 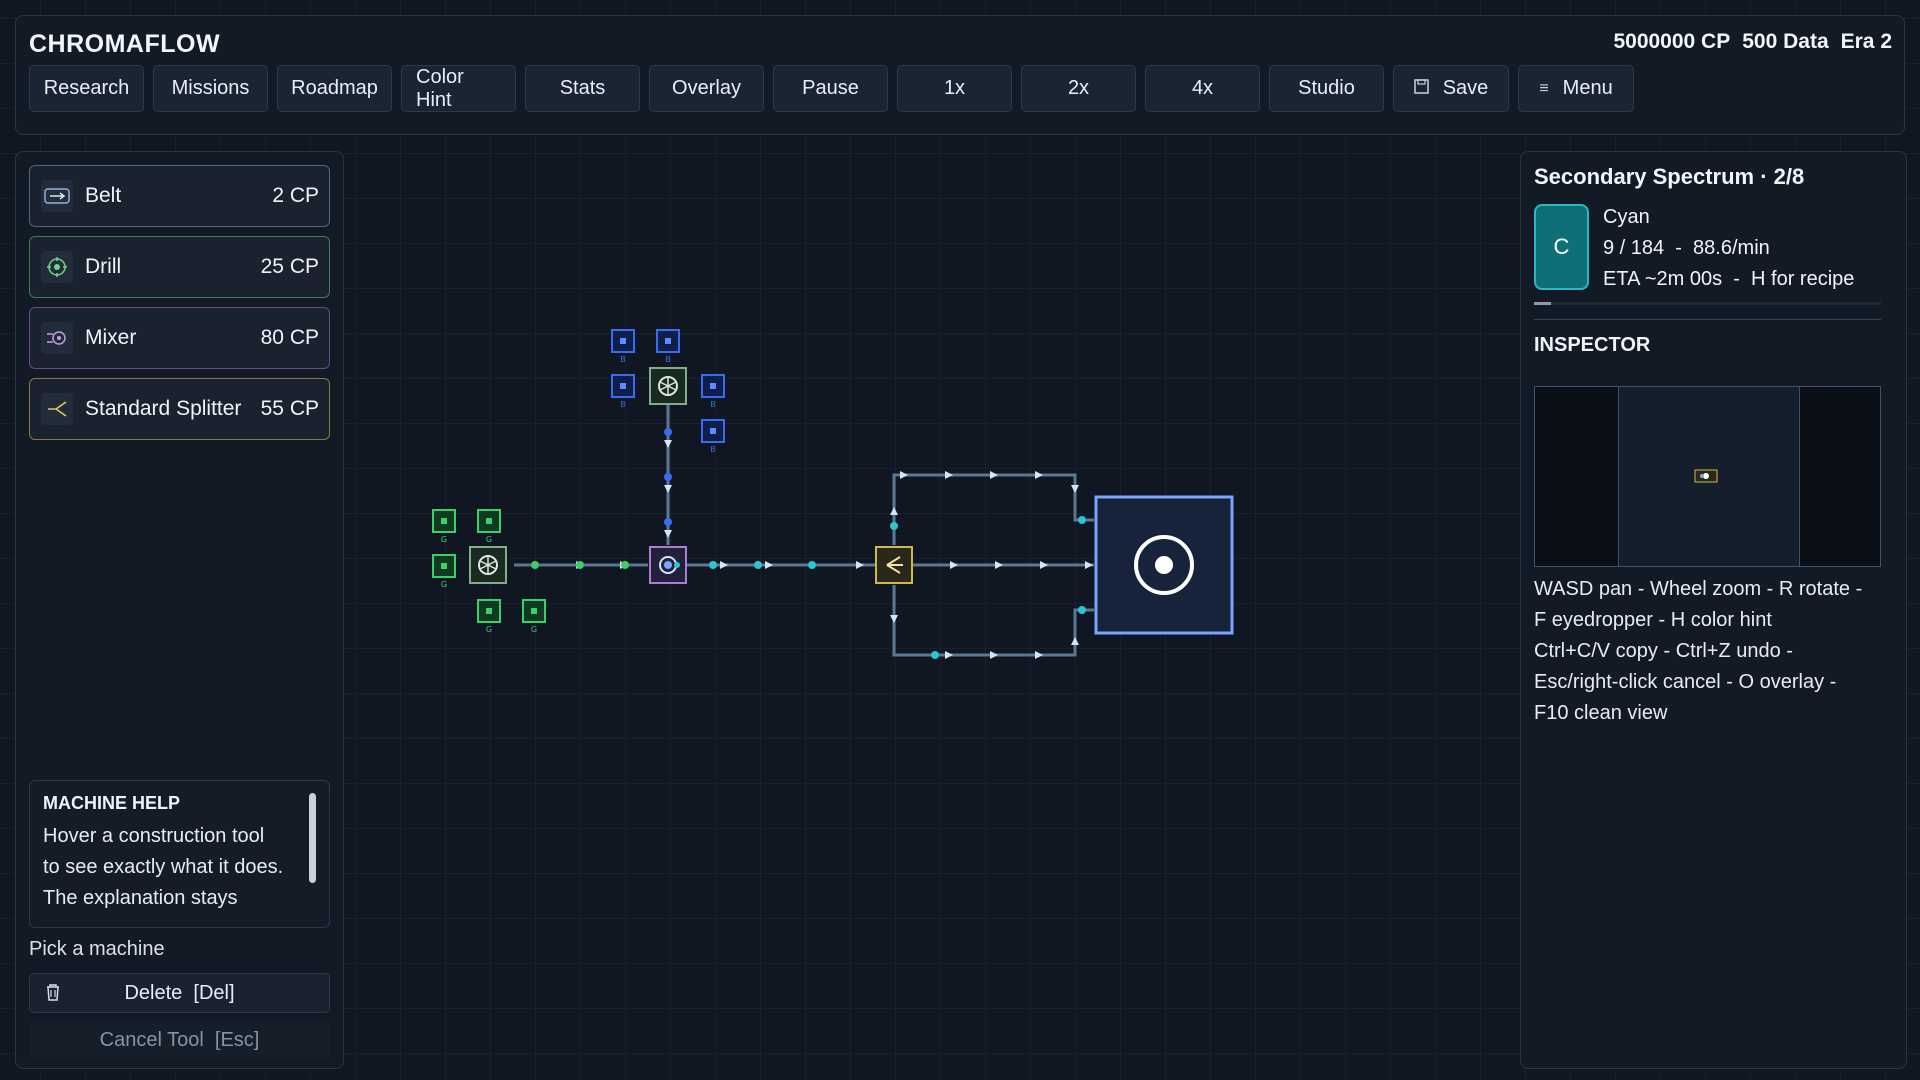 What do you see at coordinates (1626, 217) in the screenshot?
I see `target-color-name: Cyan` at bounding box center [1626, 217].